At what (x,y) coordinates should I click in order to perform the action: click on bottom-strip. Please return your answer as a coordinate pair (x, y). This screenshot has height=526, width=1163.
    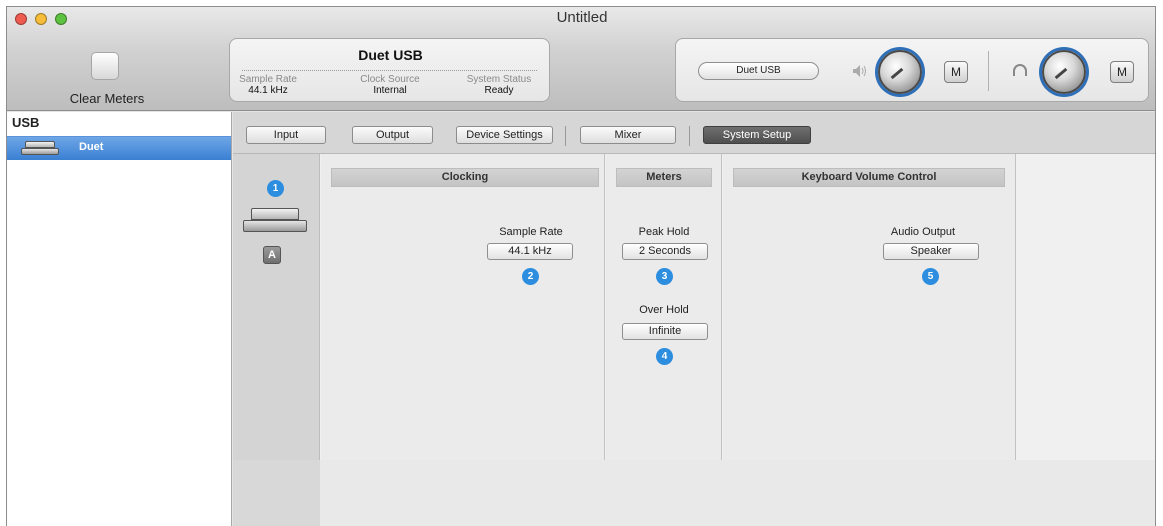
    Looking at the image, I should click on (694, 493).